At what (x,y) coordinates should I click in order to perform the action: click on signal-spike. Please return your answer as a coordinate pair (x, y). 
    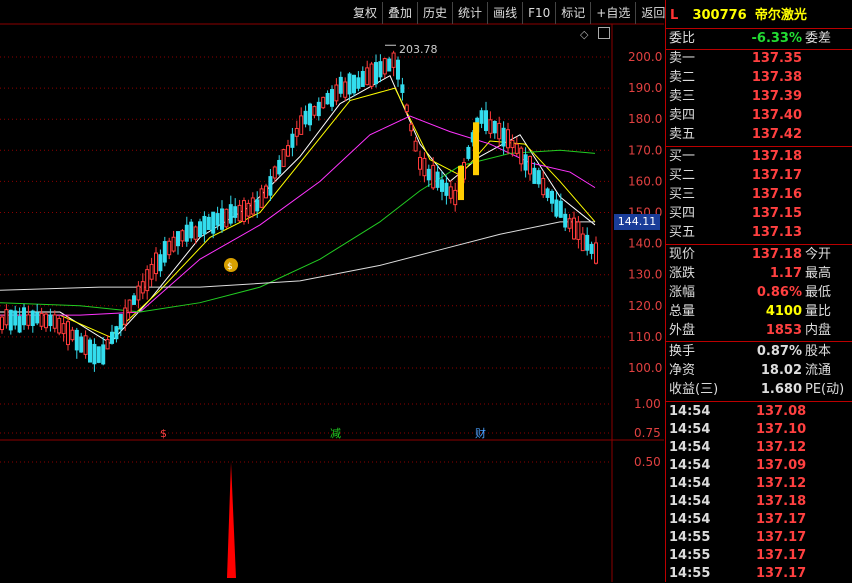
    Looking at the image, I should click on (231, 520).